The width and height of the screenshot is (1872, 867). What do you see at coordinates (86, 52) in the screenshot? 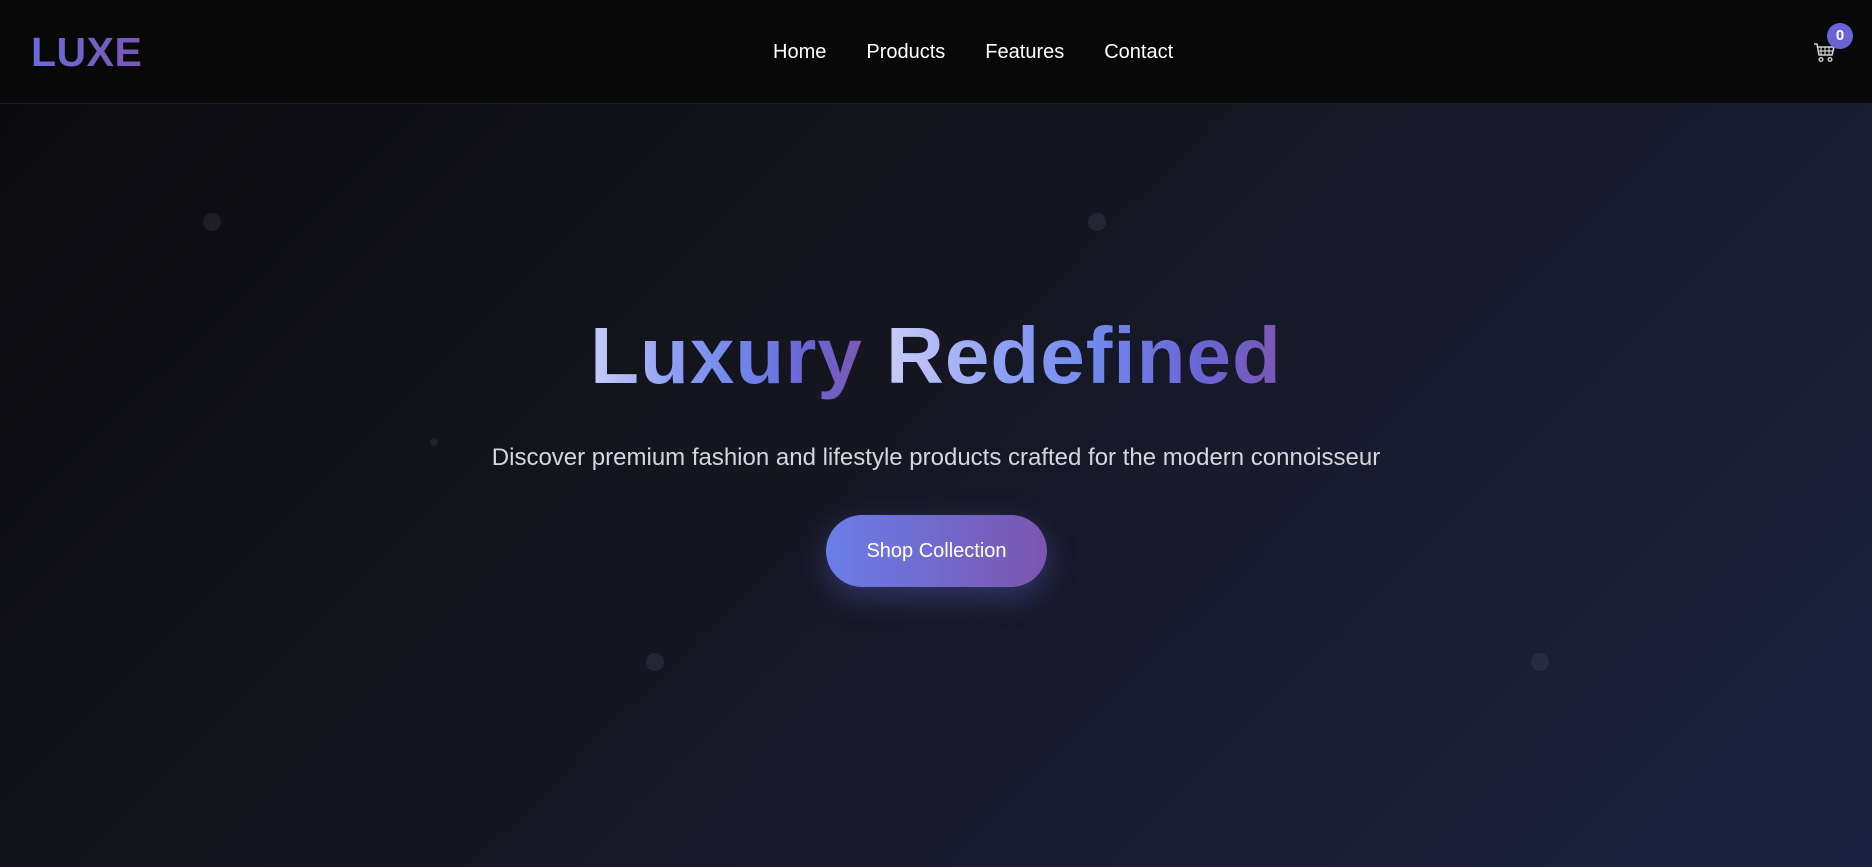
I see `logo: LUXE` at bounding box center [86, 52].